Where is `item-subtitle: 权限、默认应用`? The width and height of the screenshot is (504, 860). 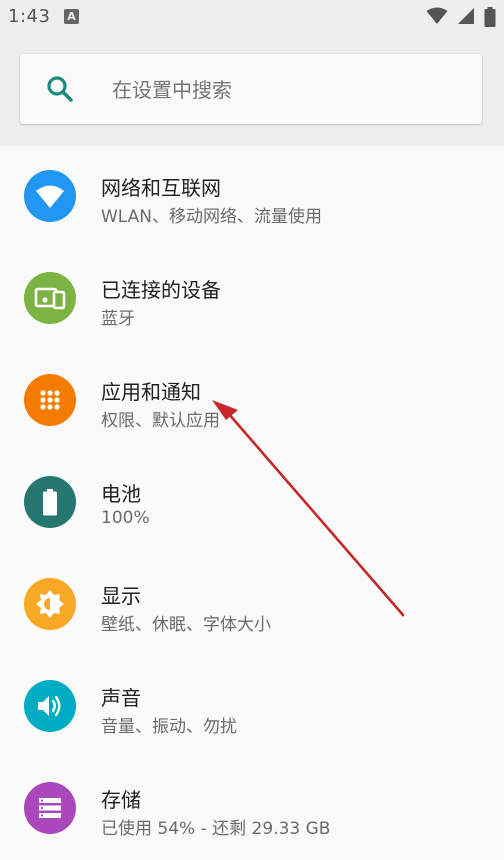 item-subtitle: 权限、默认应用 is located at coordinates (160, 421).